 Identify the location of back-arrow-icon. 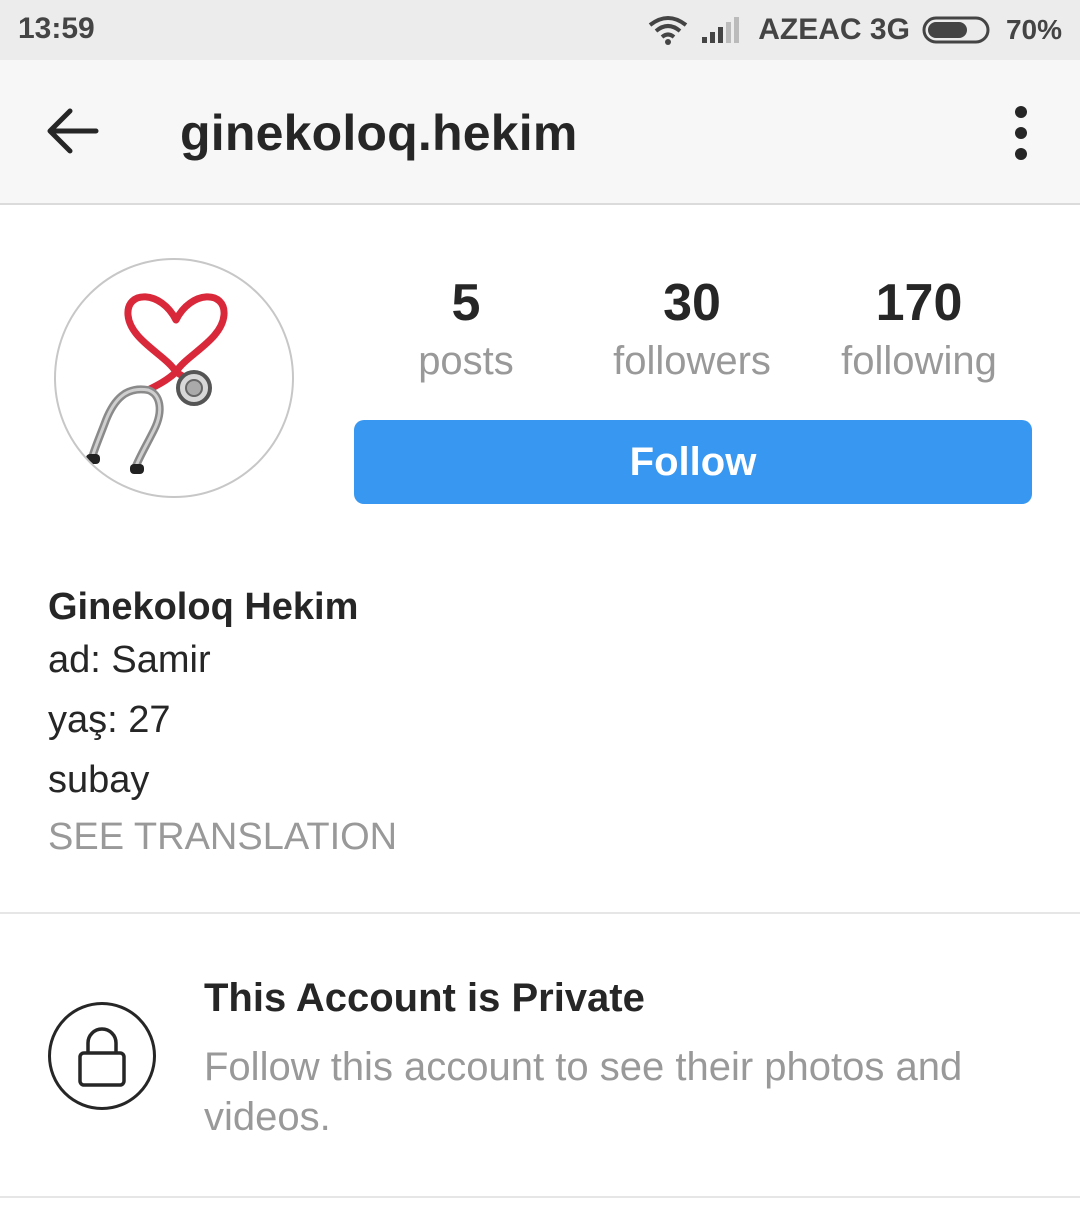
(73, 131).